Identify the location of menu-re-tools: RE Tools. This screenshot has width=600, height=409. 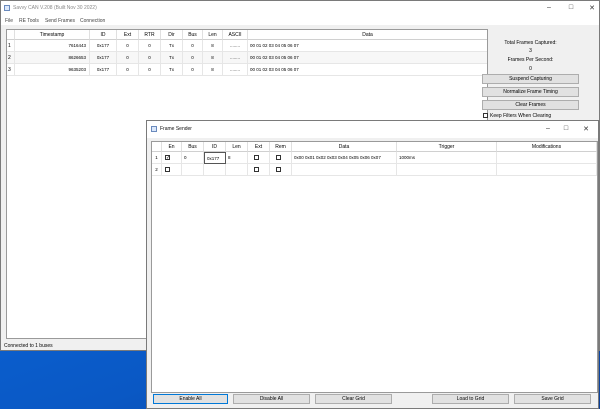
(29, 21).